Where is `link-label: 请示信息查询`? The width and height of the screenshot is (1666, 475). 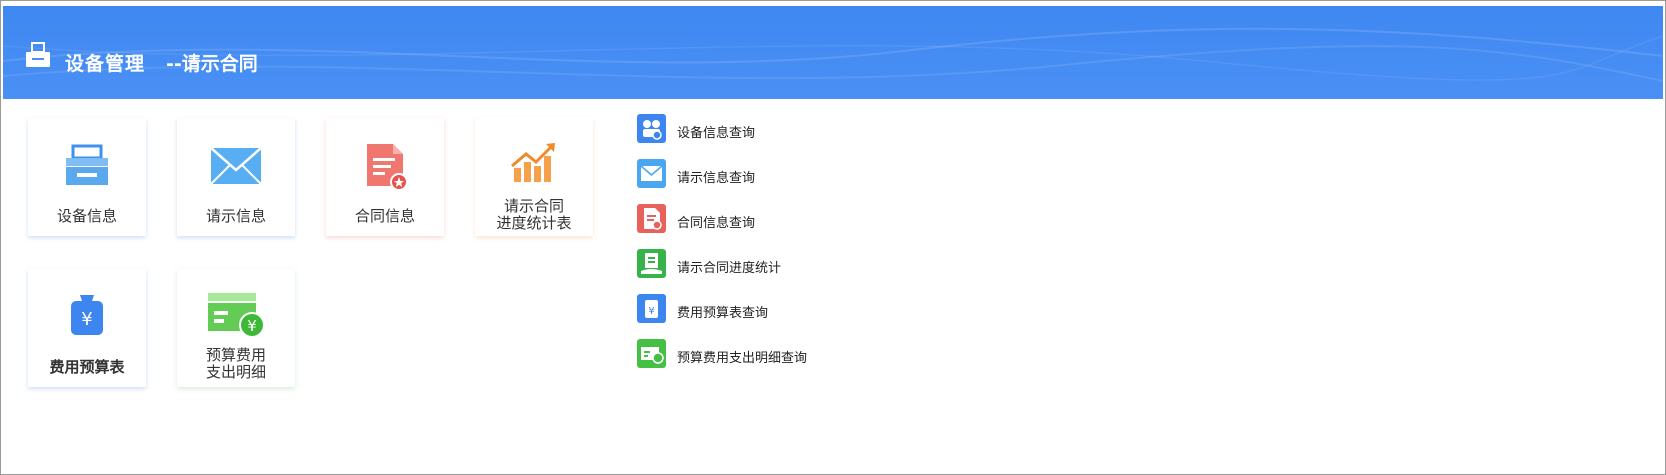
link-label: 请示信息查询 is located at coordinates (716, 178).